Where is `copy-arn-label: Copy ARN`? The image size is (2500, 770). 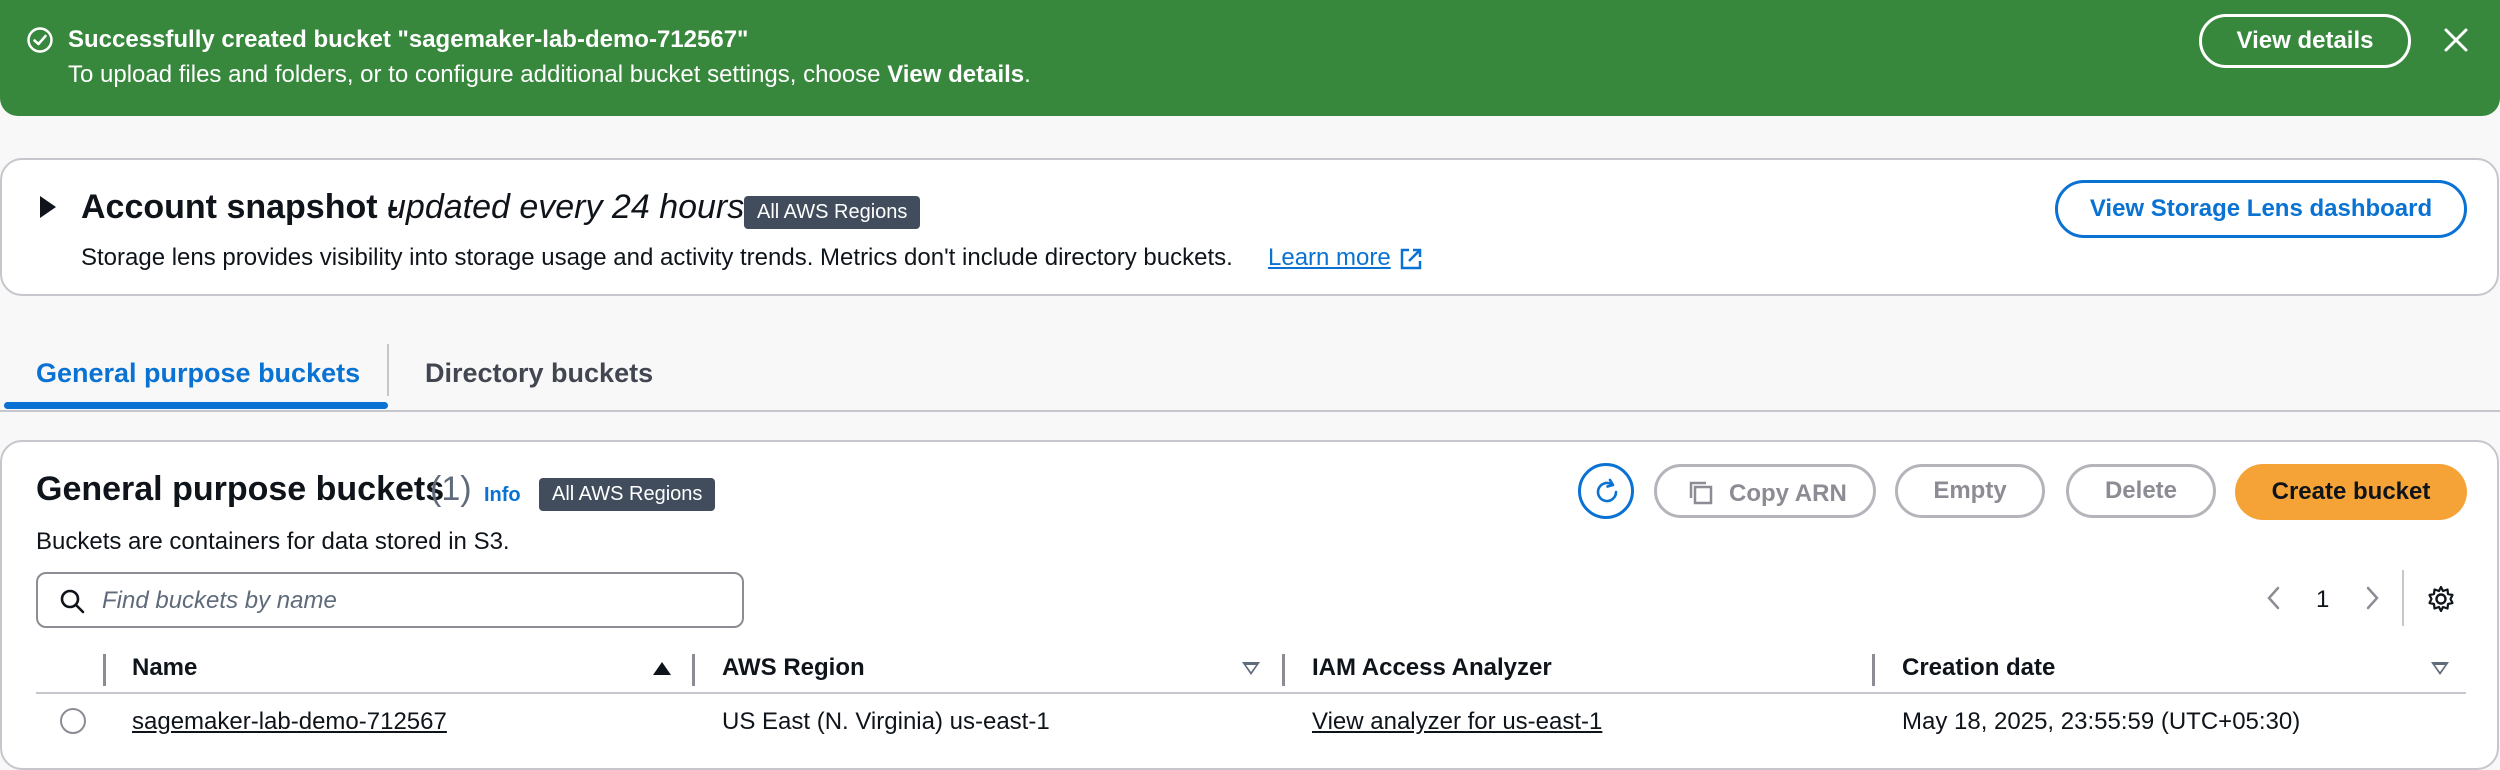
copy-arn-label: Copy ARN is located at coordinates (1788, 493).